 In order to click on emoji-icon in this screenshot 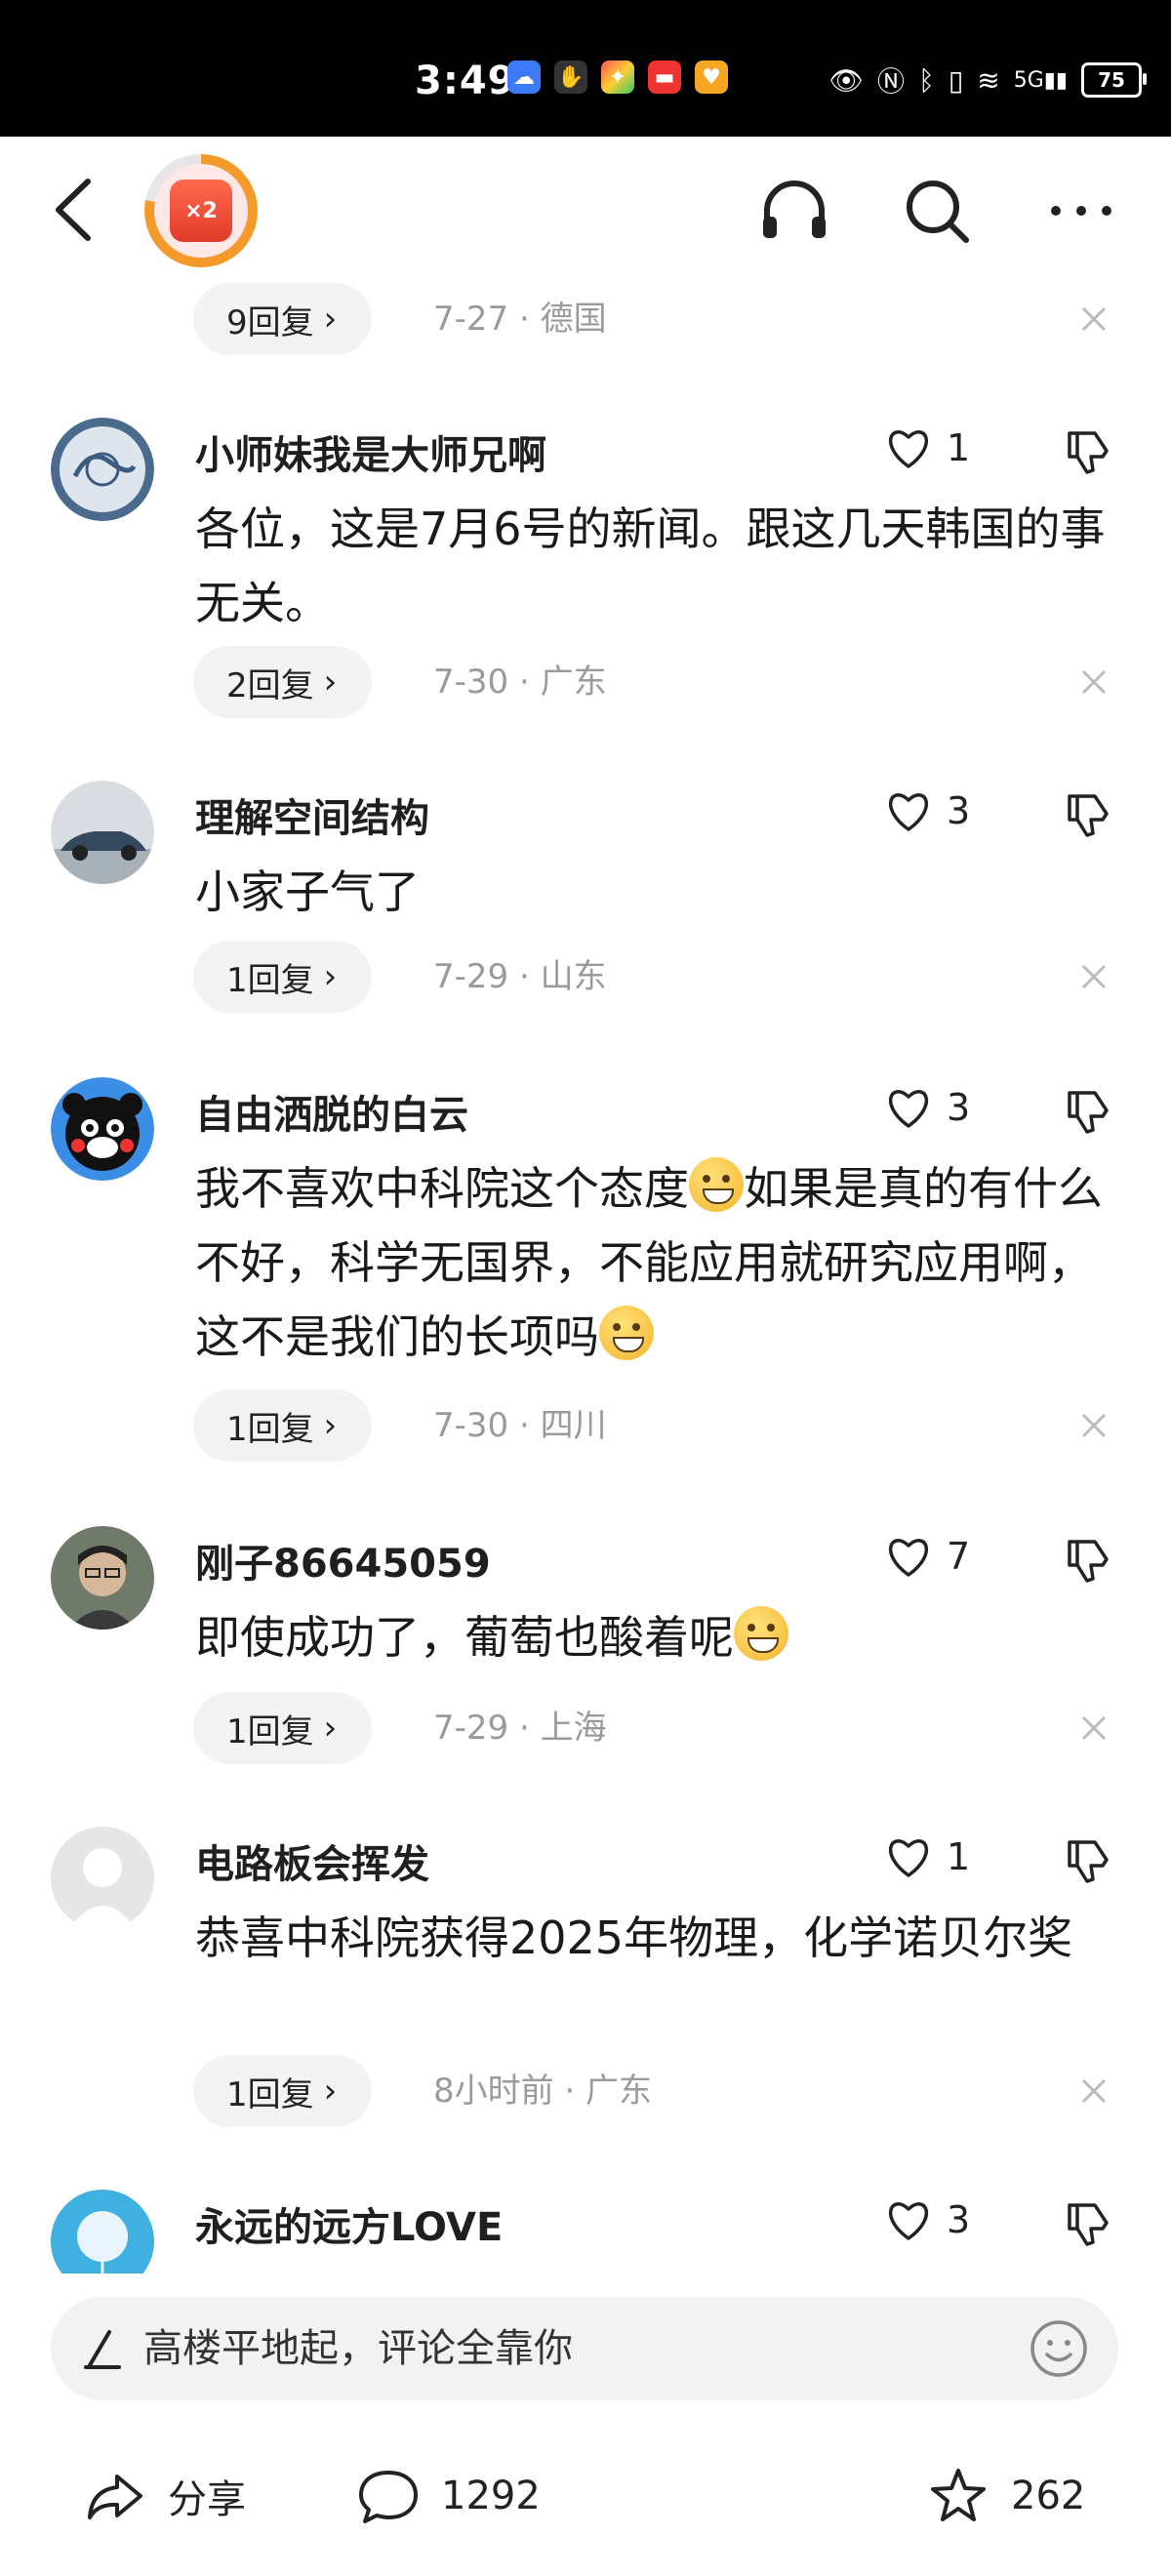, I will do `click(1059, 2348)`.